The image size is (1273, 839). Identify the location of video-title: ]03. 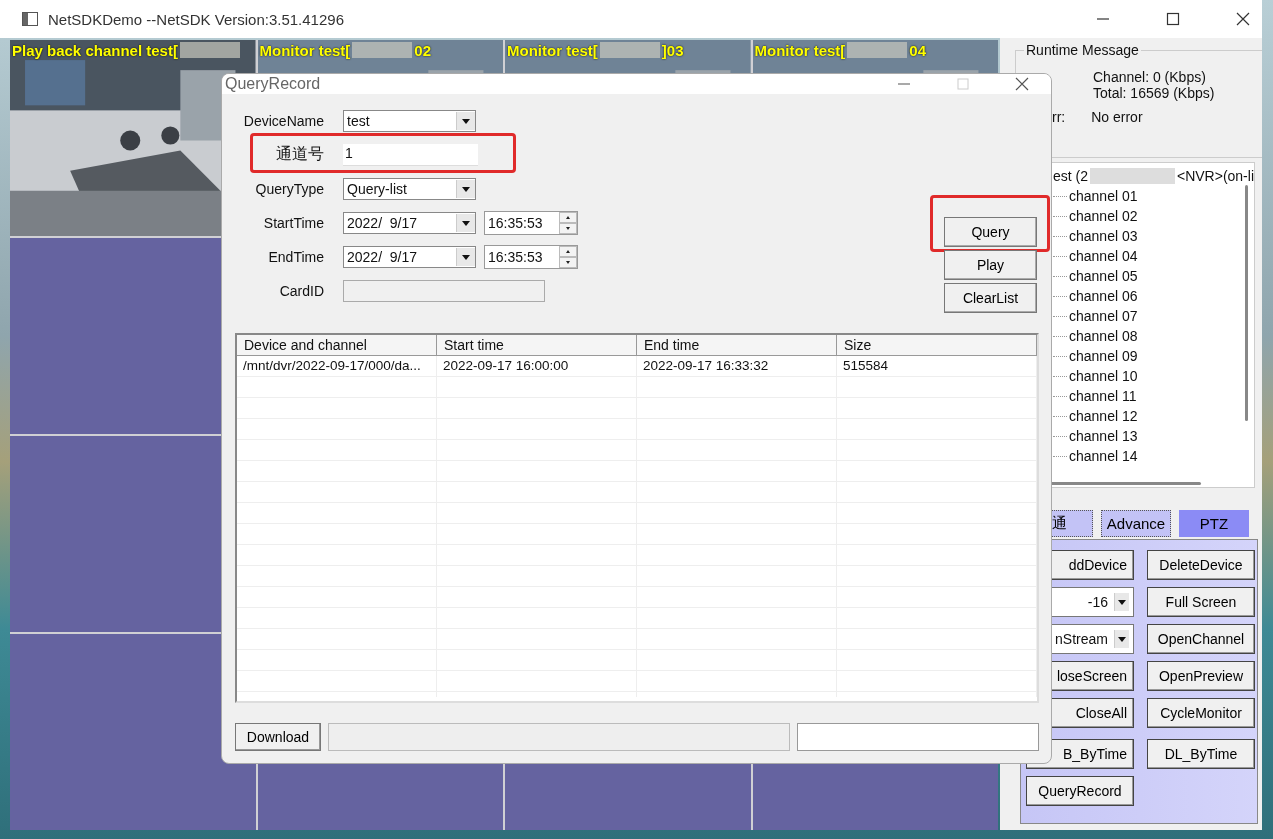
(672, 50).